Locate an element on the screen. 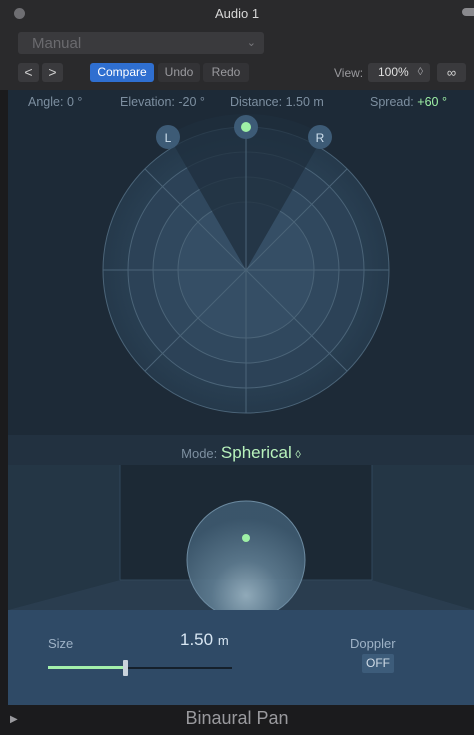 This screenshot has width=474, height=735. source-position-dot is located at coordinates (246, 127).